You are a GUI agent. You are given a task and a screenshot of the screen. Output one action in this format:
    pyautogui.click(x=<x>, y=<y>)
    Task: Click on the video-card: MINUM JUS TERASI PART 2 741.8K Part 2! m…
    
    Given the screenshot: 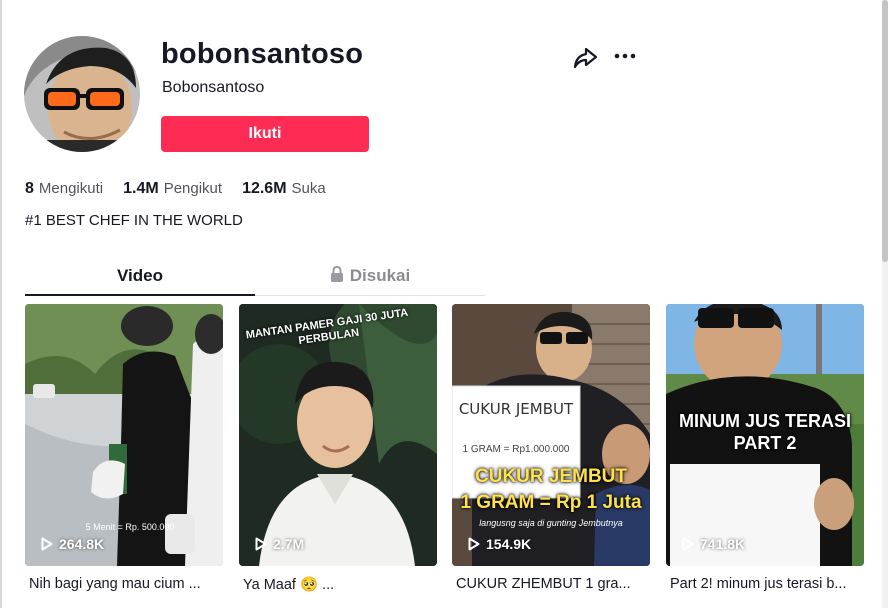 What is the action you would take?
    pyautogui.click(x=765, y=448)
    